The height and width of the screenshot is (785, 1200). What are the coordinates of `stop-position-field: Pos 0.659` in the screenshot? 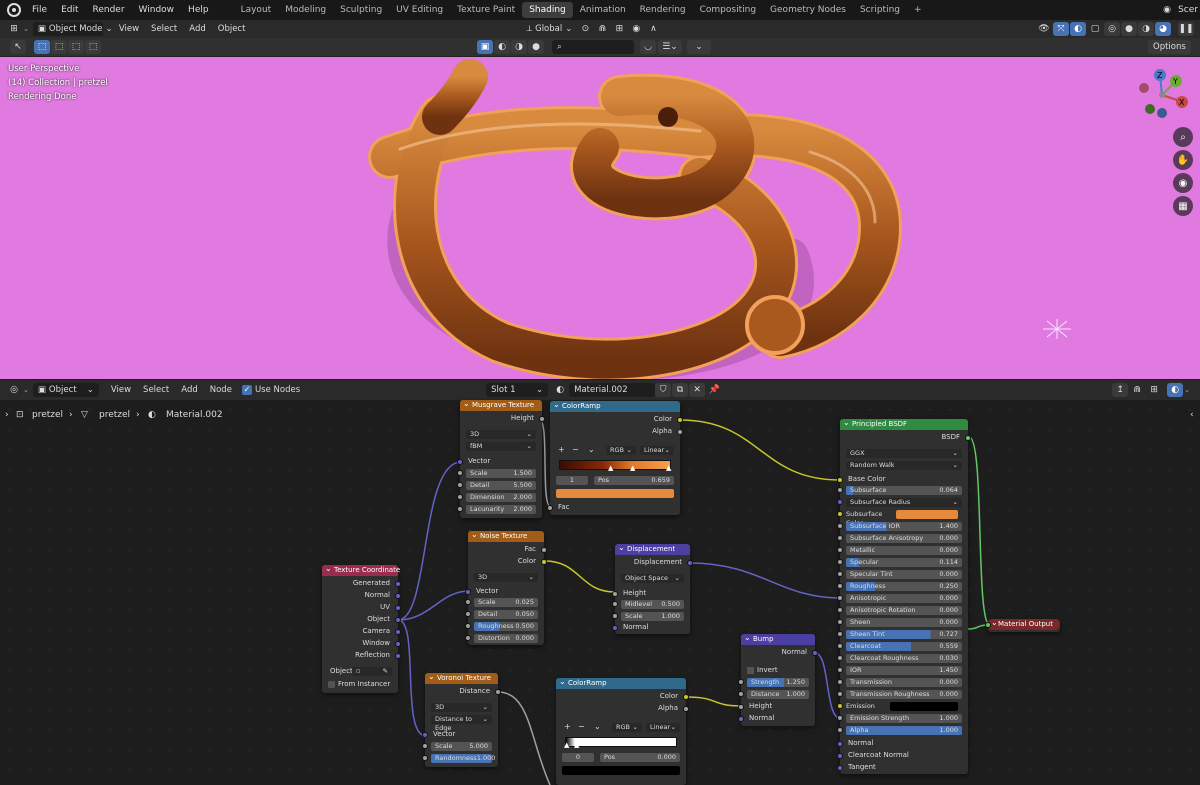 It's located at (634, 480).